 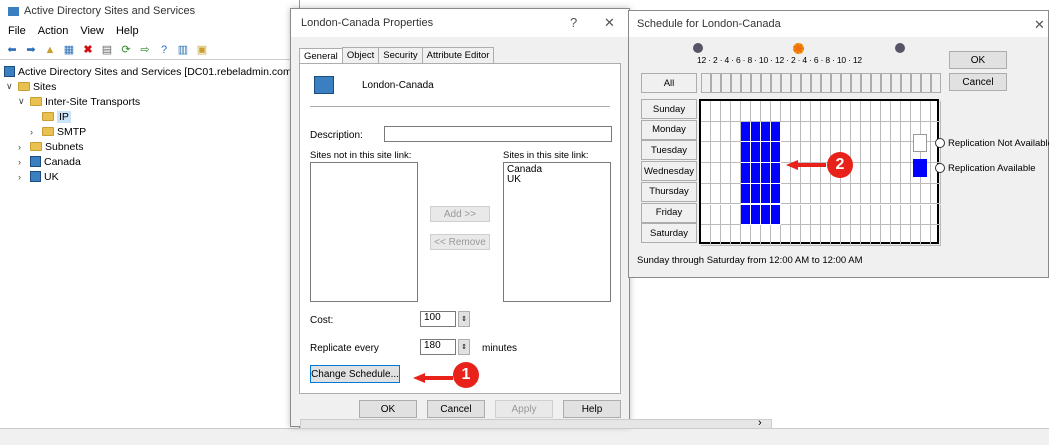 I want to click on export-icon: ⇨, so click(x=145, y=49).